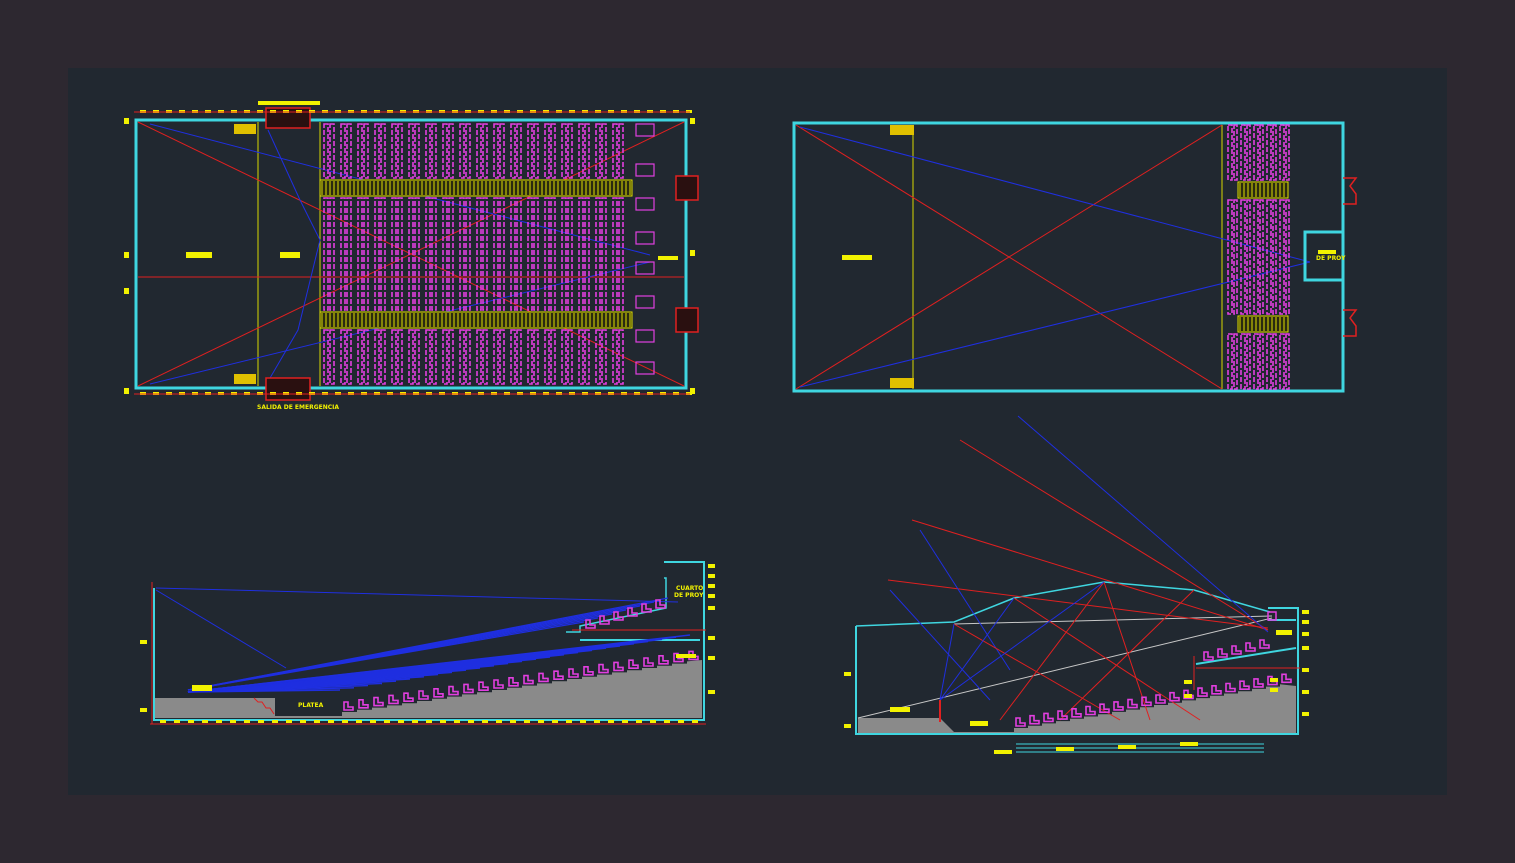 The image size is (1515, 863). Describe the element at coordinates (289, 103) in the screenshot. I see `plan-a-header-bar` at that location.